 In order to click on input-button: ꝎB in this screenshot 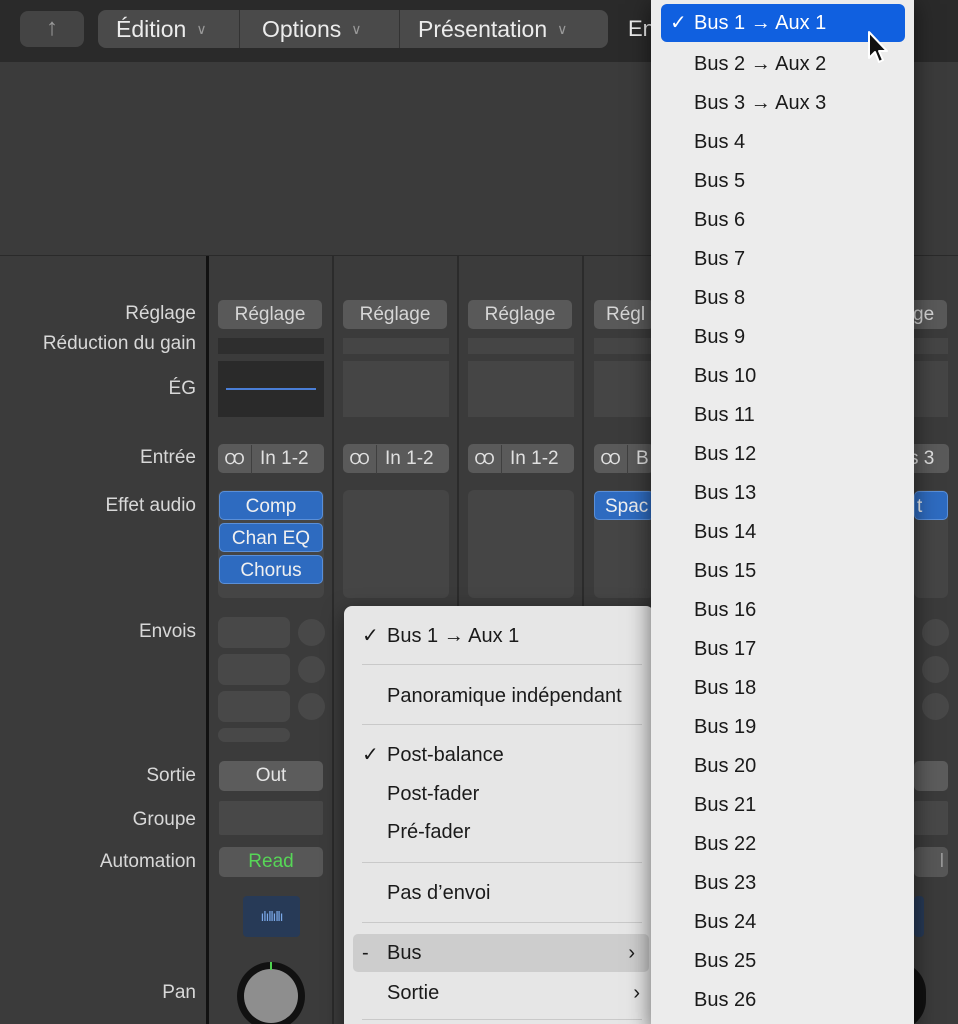, I will do `click(624, 459)`.